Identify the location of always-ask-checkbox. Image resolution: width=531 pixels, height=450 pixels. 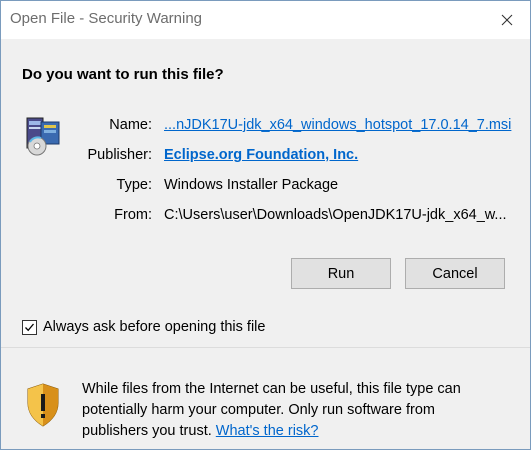
(29, 327).